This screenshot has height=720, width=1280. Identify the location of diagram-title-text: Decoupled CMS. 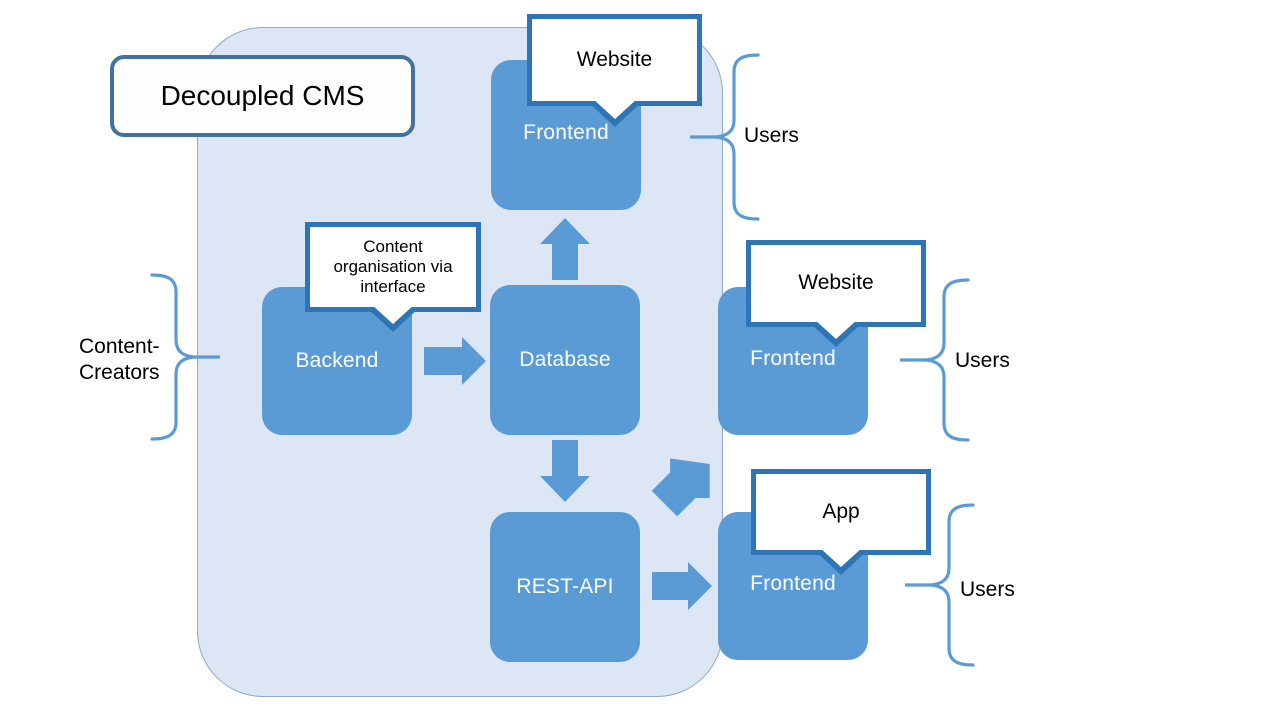
(262, 95).